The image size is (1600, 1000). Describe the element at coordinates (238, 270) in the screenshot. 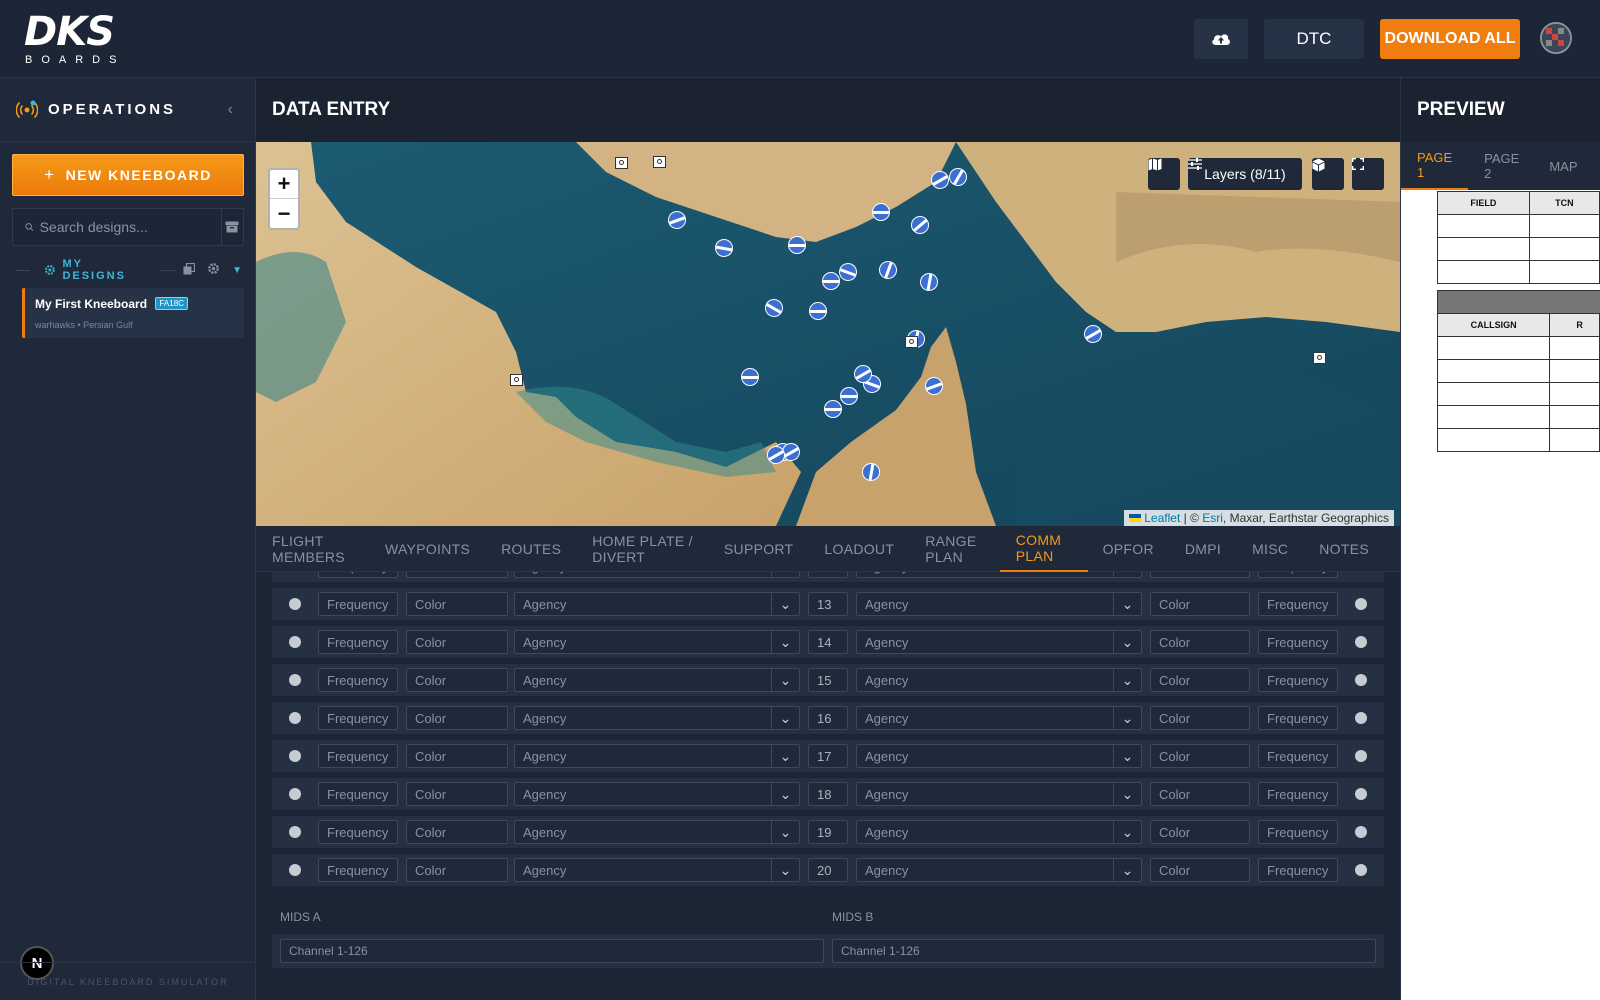

I see `chevron-down-icon: ▼` at that location.